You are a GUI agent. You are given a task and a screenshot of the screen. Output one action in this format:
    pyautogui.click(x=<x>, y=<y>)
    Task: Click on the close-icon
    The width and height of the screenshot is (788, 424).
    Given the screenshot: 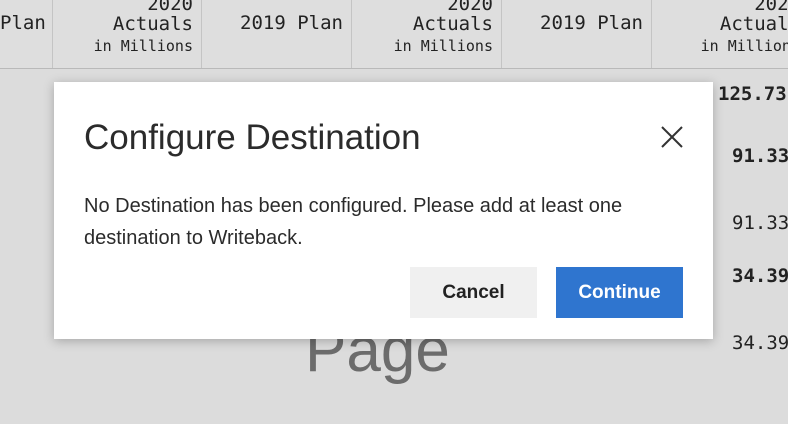 What is the action you would take?
    pyautogui.click(x=672, y=137)
    